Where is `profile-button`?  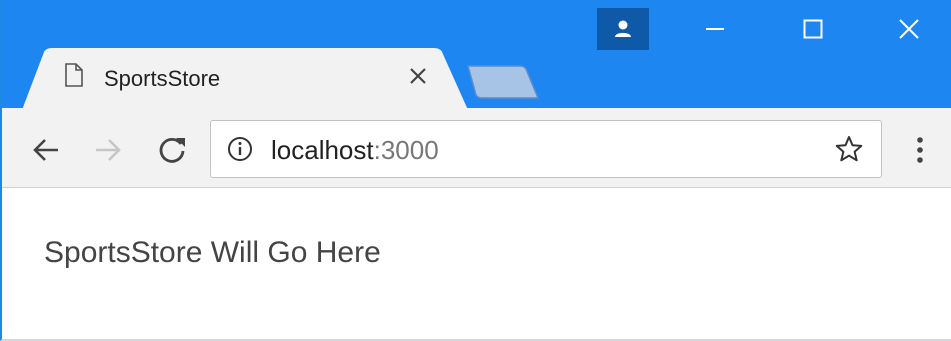 profile-button is located at coordinates (623, 29).